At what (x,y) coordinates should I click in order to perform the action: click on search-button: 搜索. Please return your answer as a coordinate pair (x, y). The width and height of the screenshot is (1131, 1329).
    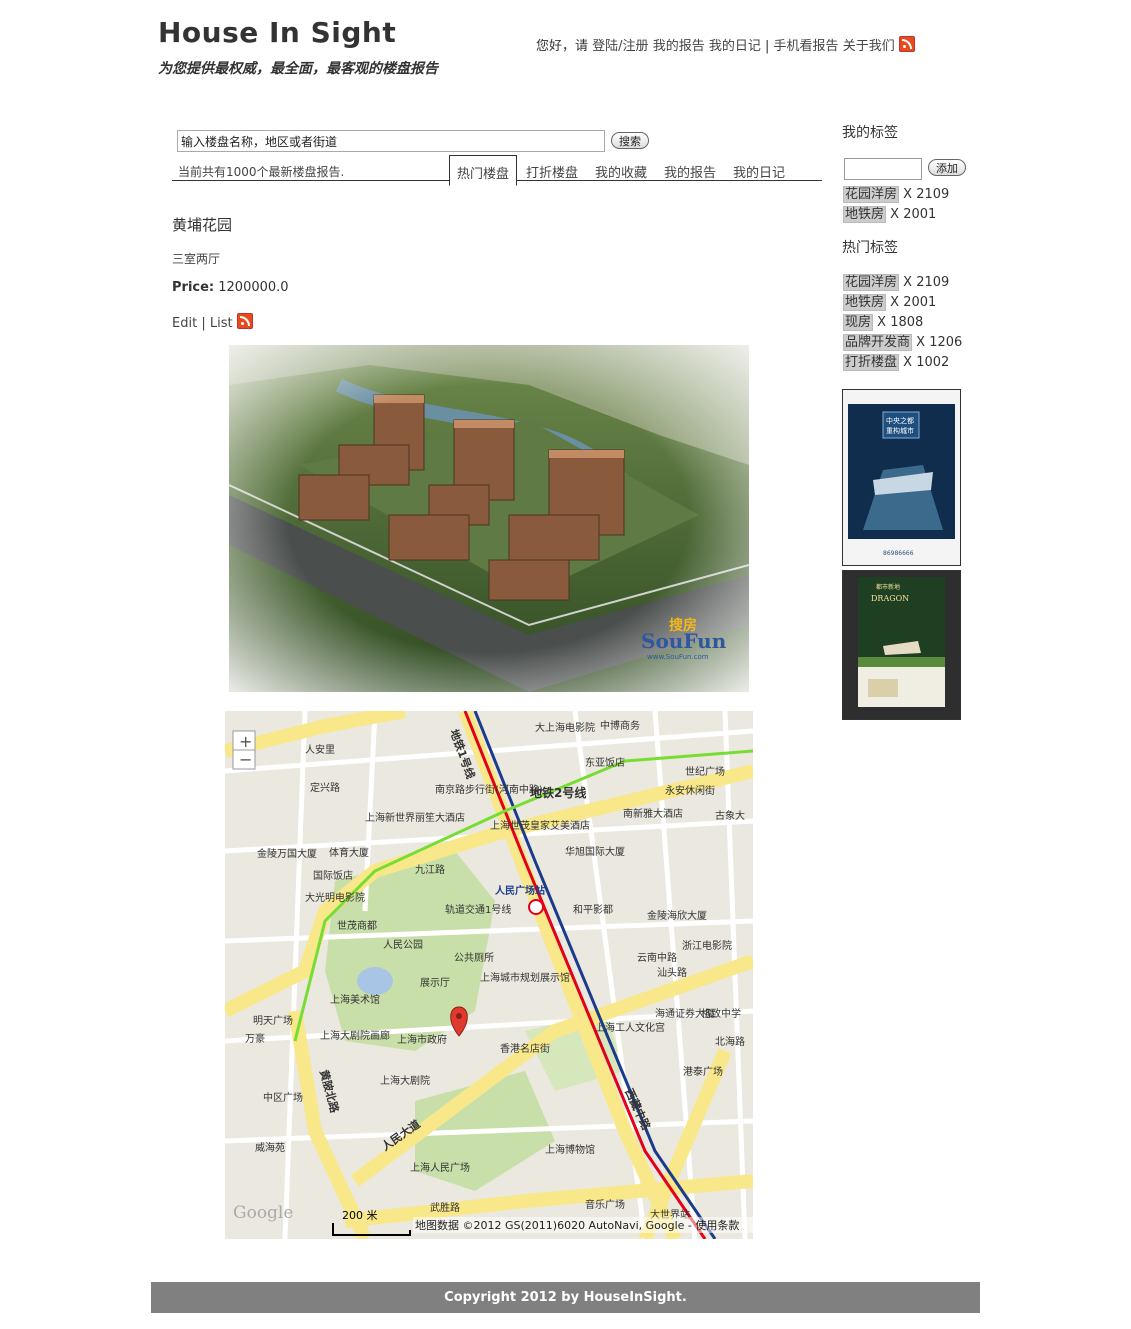
    Looking at the image, I should click on (630, 140).